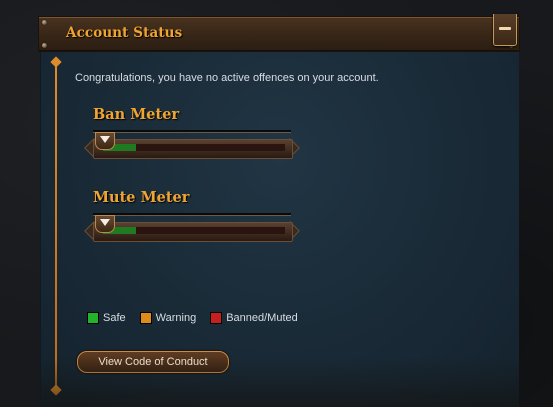 Image resolution: width=553 pixels, height=407 pixels. What do you see at coordinates (176, 318) in the screenshot?
I see `legend-label: Warning` at bounding box center [176, 318].